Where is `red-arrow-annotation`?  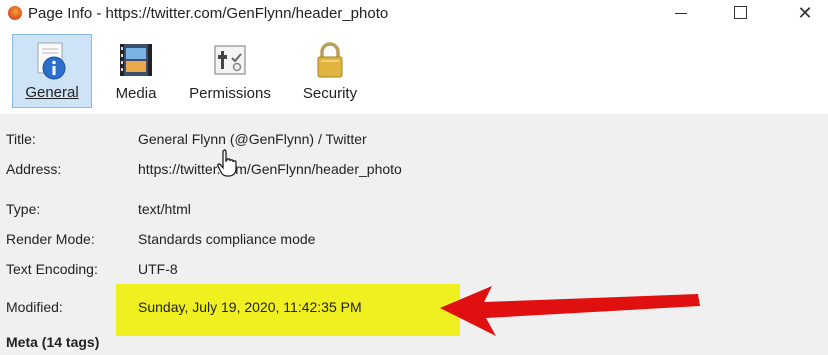
red-arrow-annotation is located at coordinates (570, 311).